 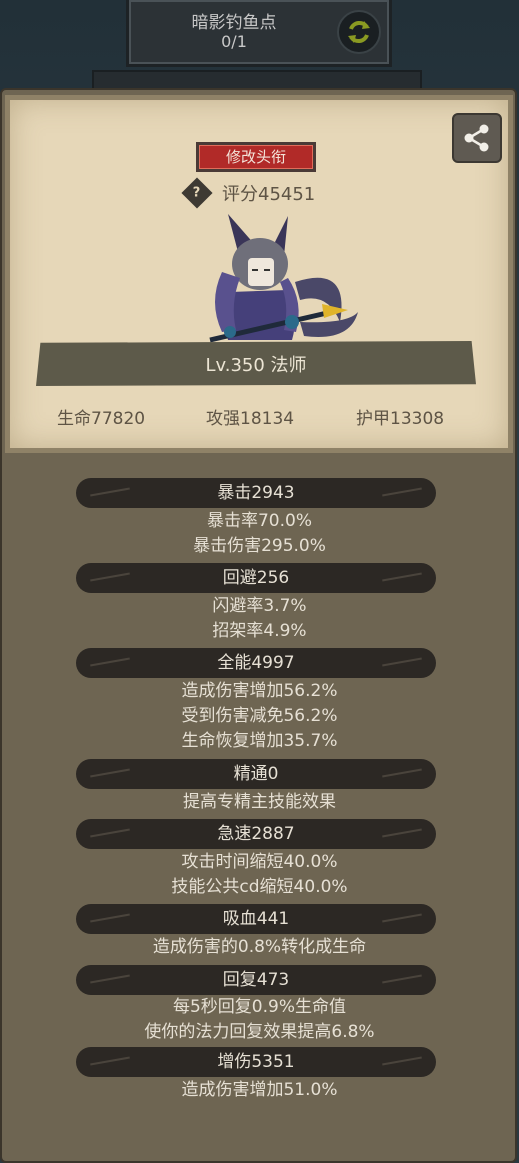 I want to click on level-class-banner: Lv.350 法师, so click(x=256, y=363).